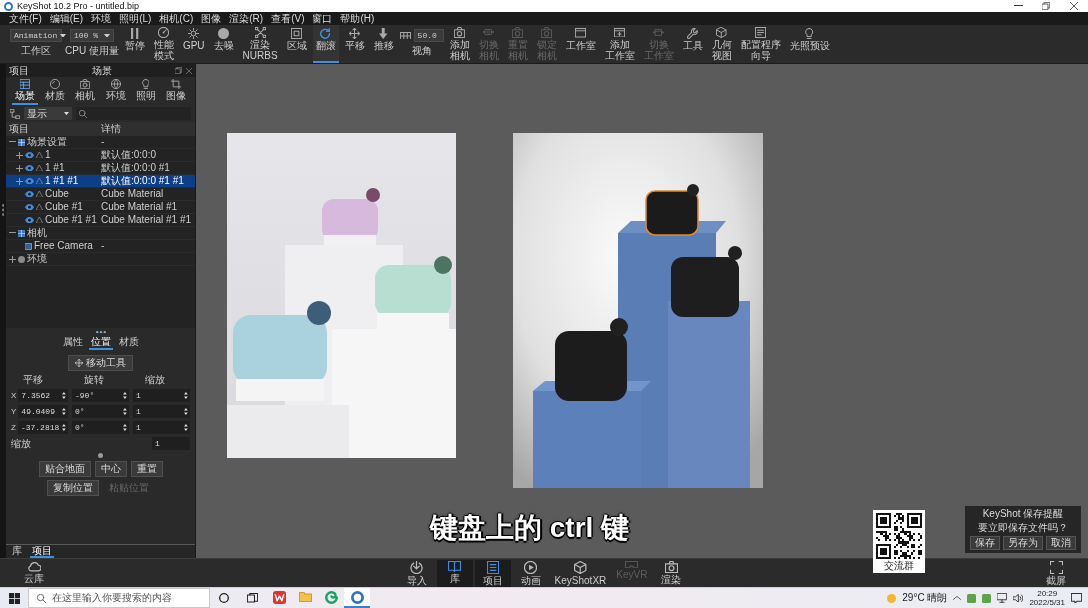  I want to click on bottom-toolbar-button: 云库, so click(34, 573).